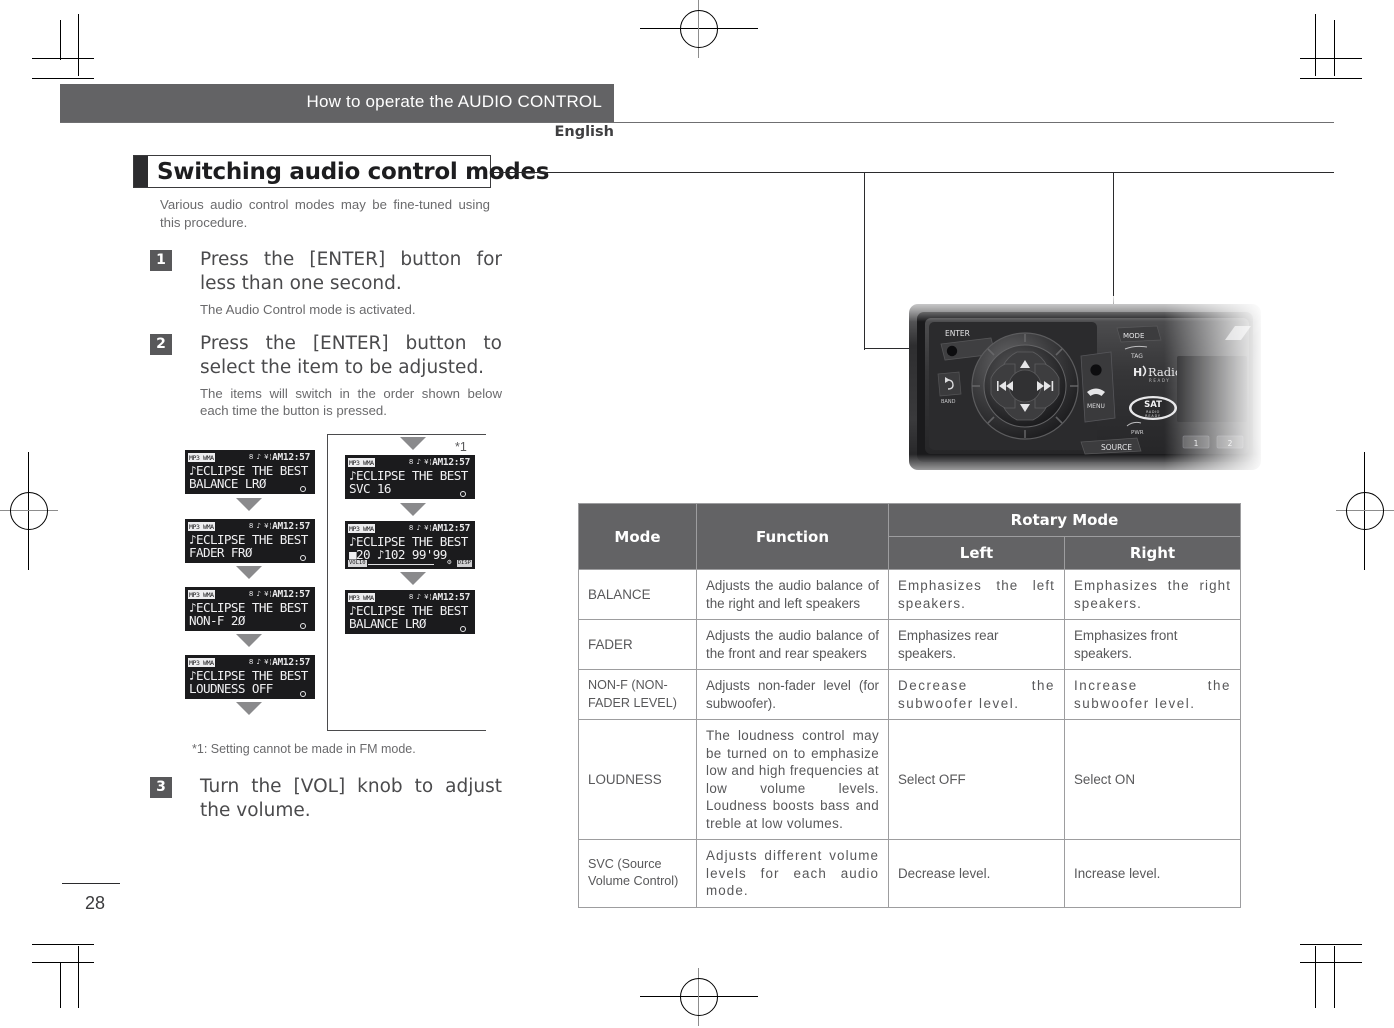 The image size is (1394, 1028). I want to click on col-header-function: Function, so click(792, 536).